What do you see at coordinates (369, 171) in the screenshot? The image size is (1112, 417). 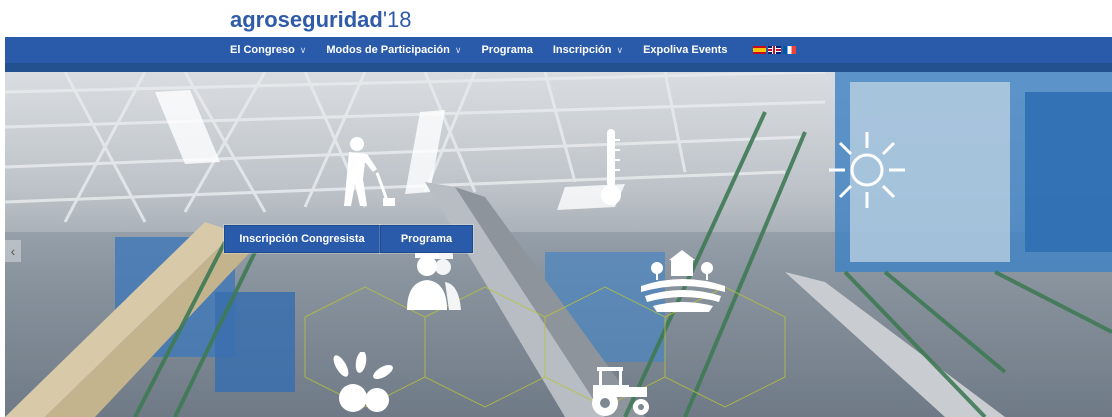 I see `worker-icon` at bounding box center [369, 171].